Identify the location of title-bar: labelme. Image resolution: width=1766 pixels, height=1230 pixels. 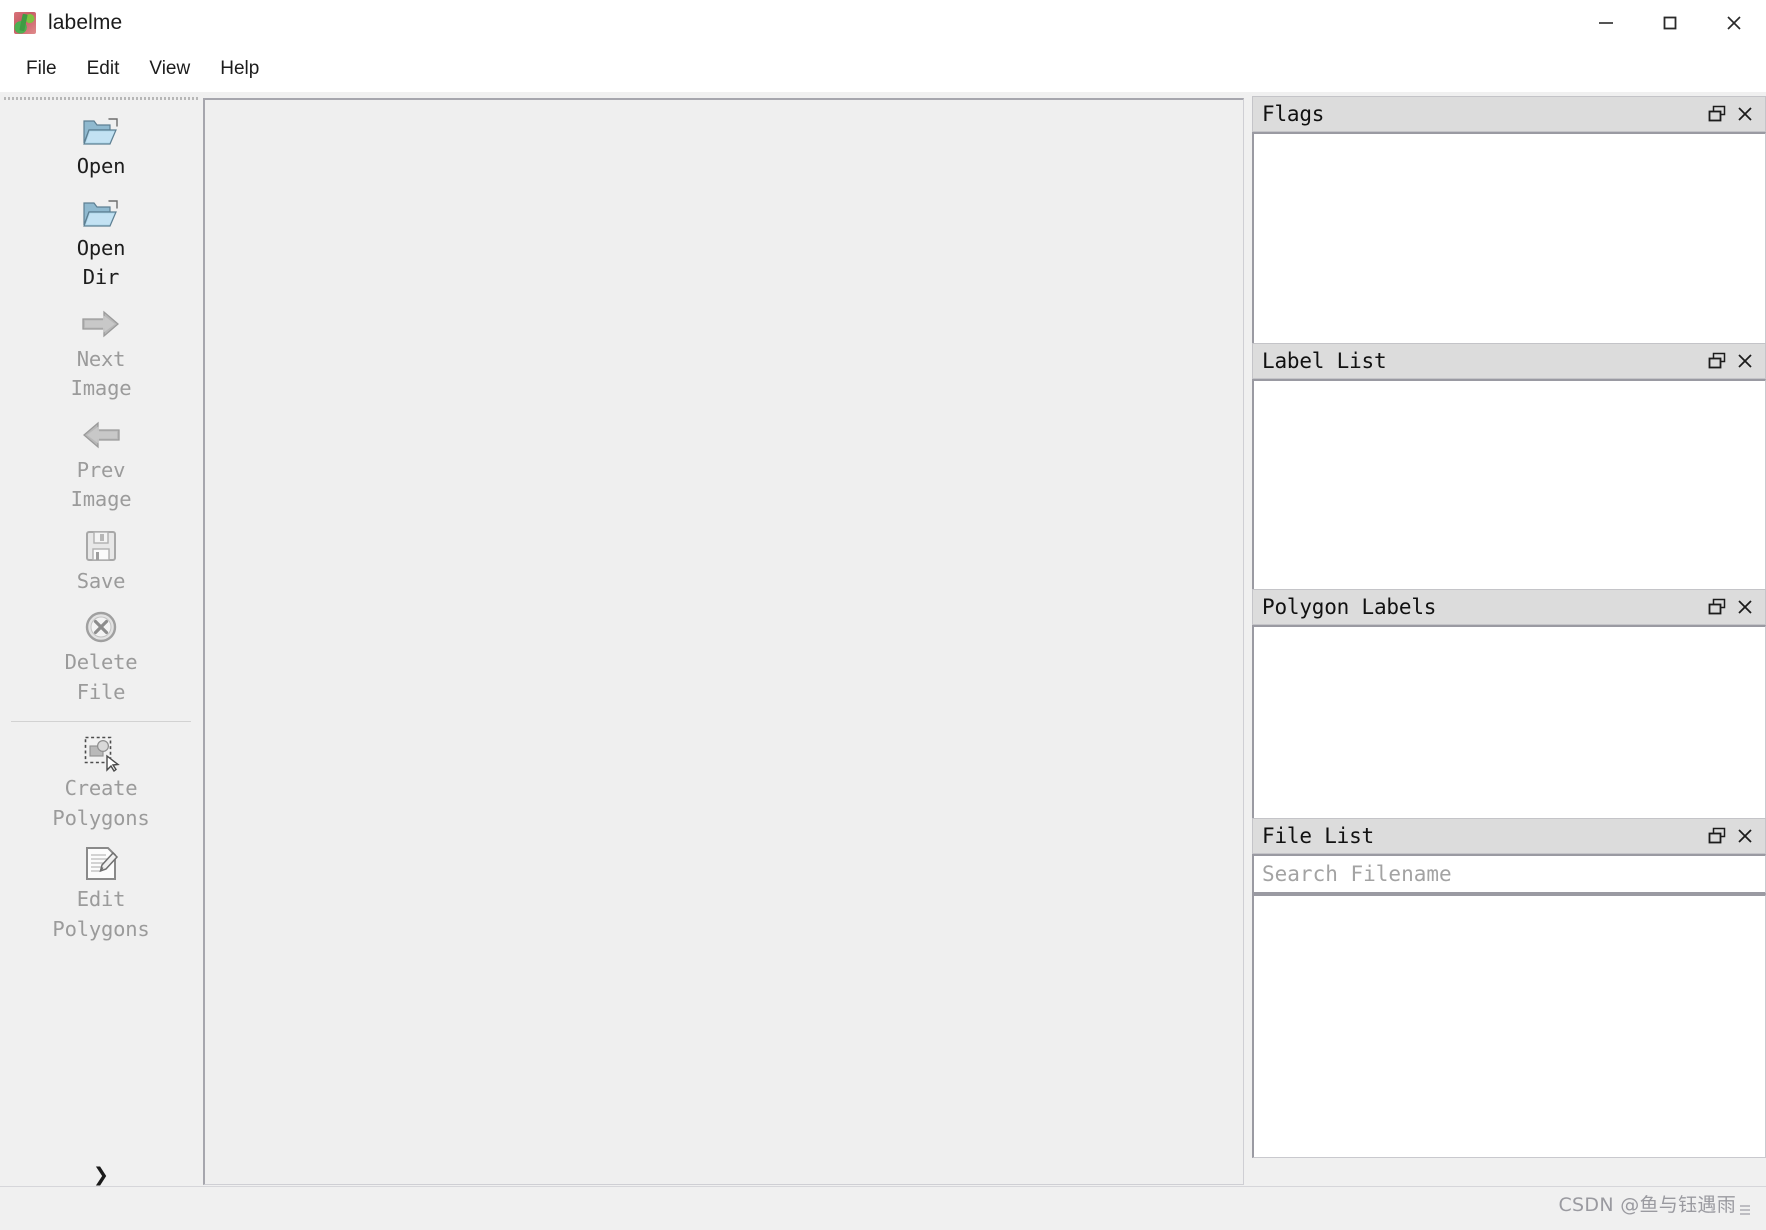
(883, 23).